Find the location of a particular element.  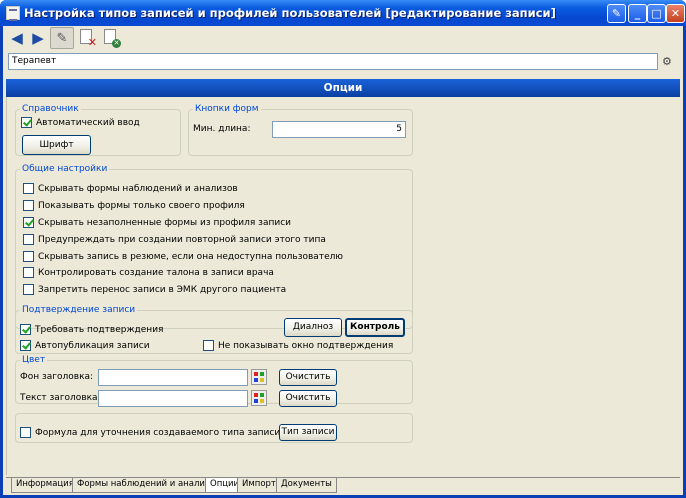

minimize-button: _ is located at coordinates (637, 13).